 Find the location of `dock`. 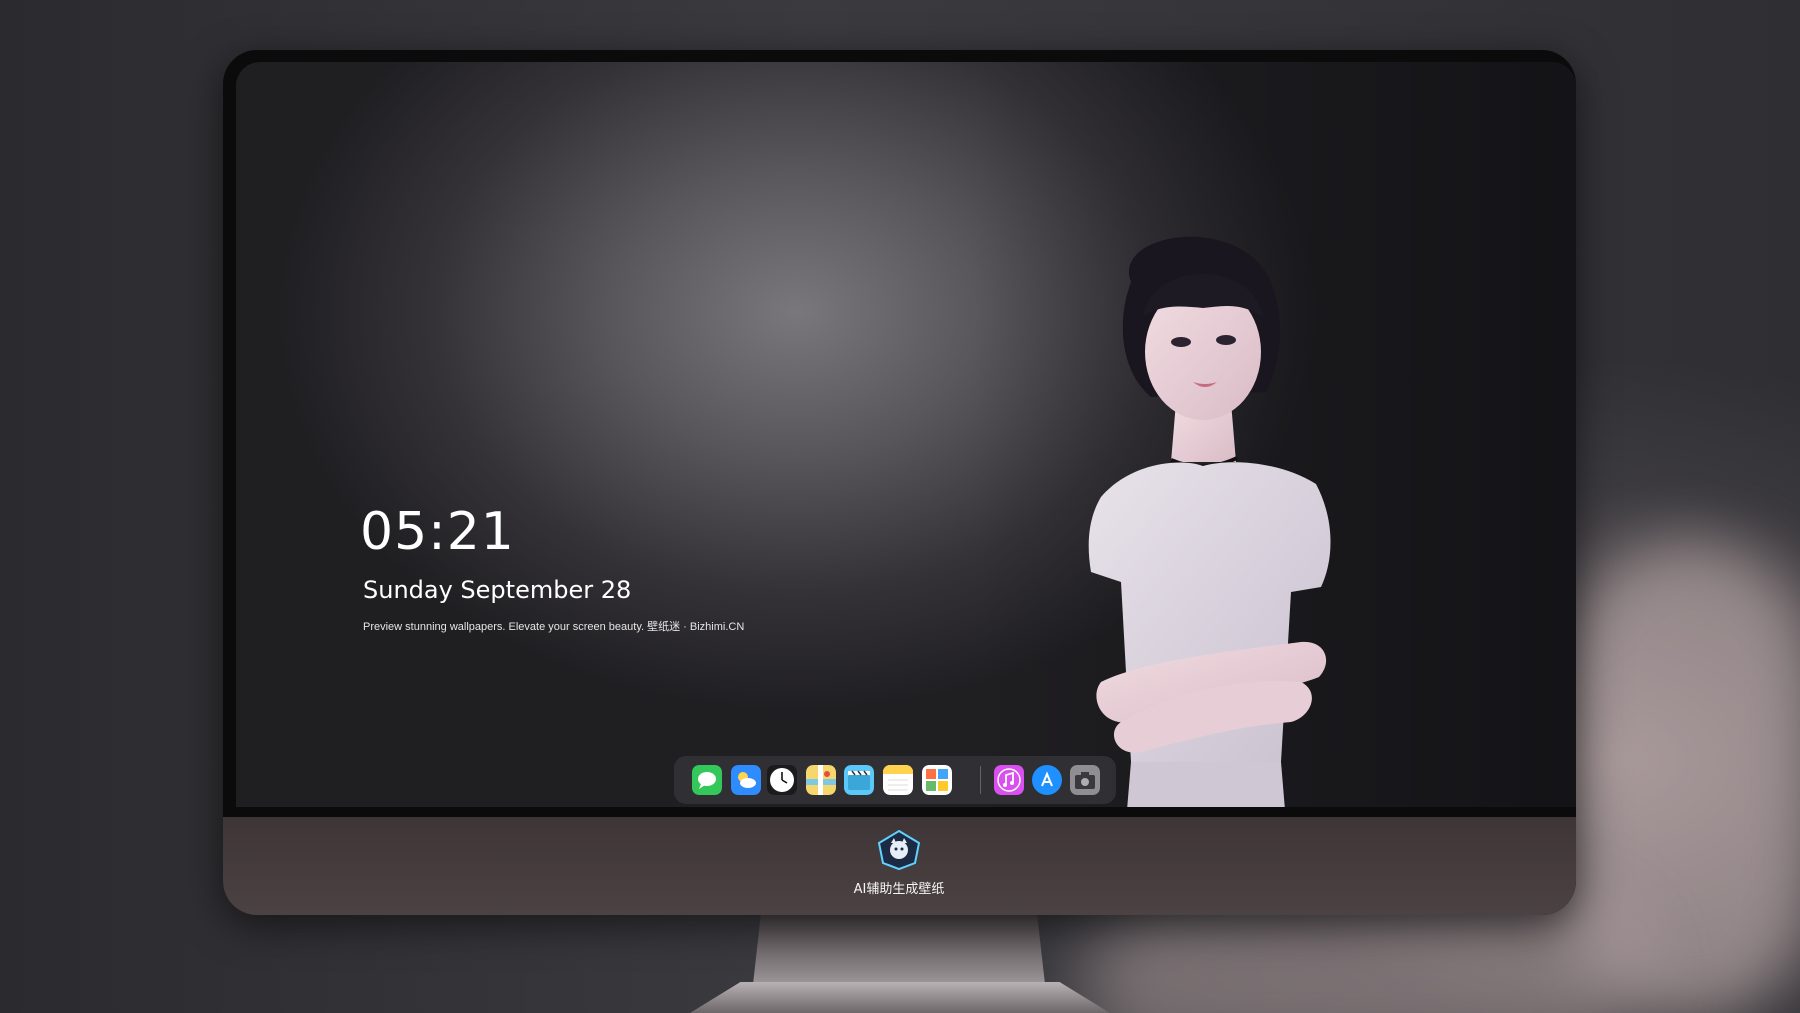

dock is located at coordinates (895, 780).